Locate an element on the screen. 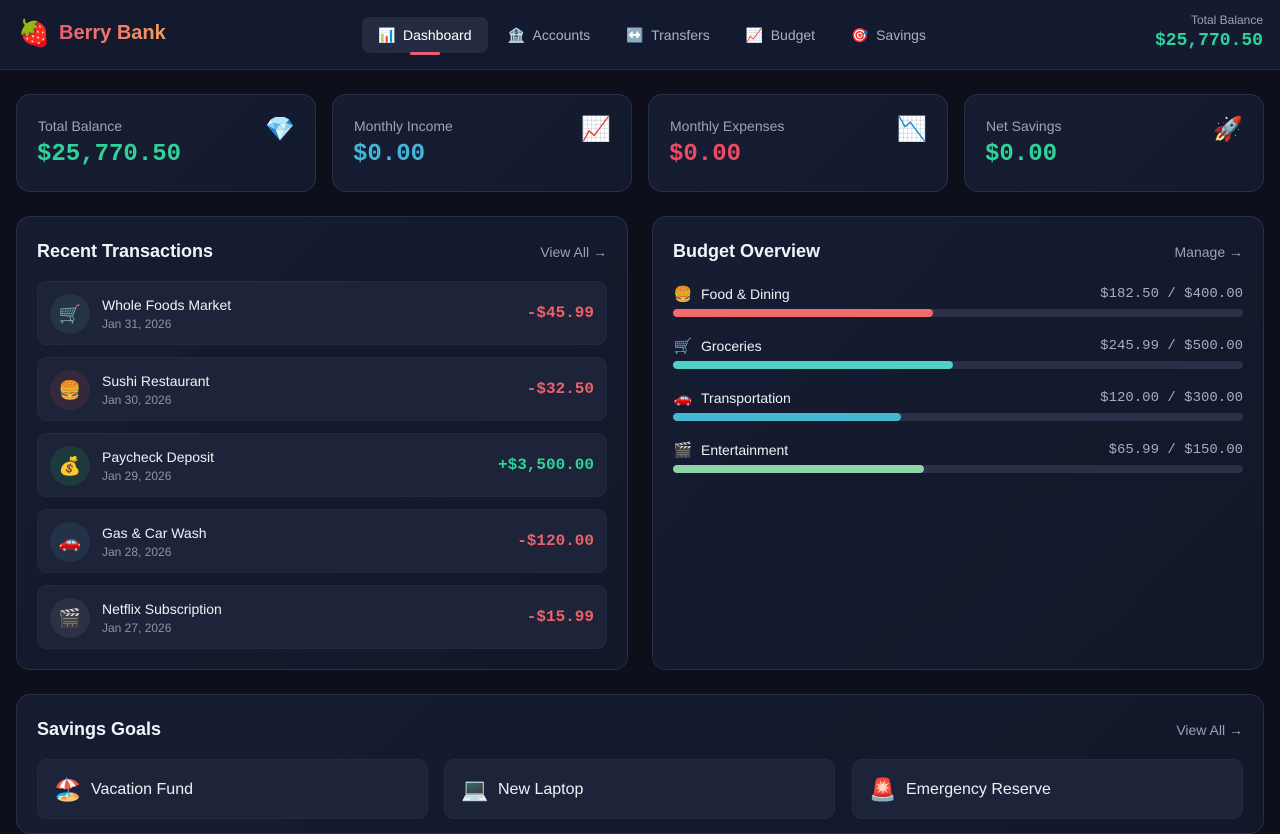 This screenshot has width=1280, height=834. transaction-amount: -$120.00 is located at coordinates (555, 541).